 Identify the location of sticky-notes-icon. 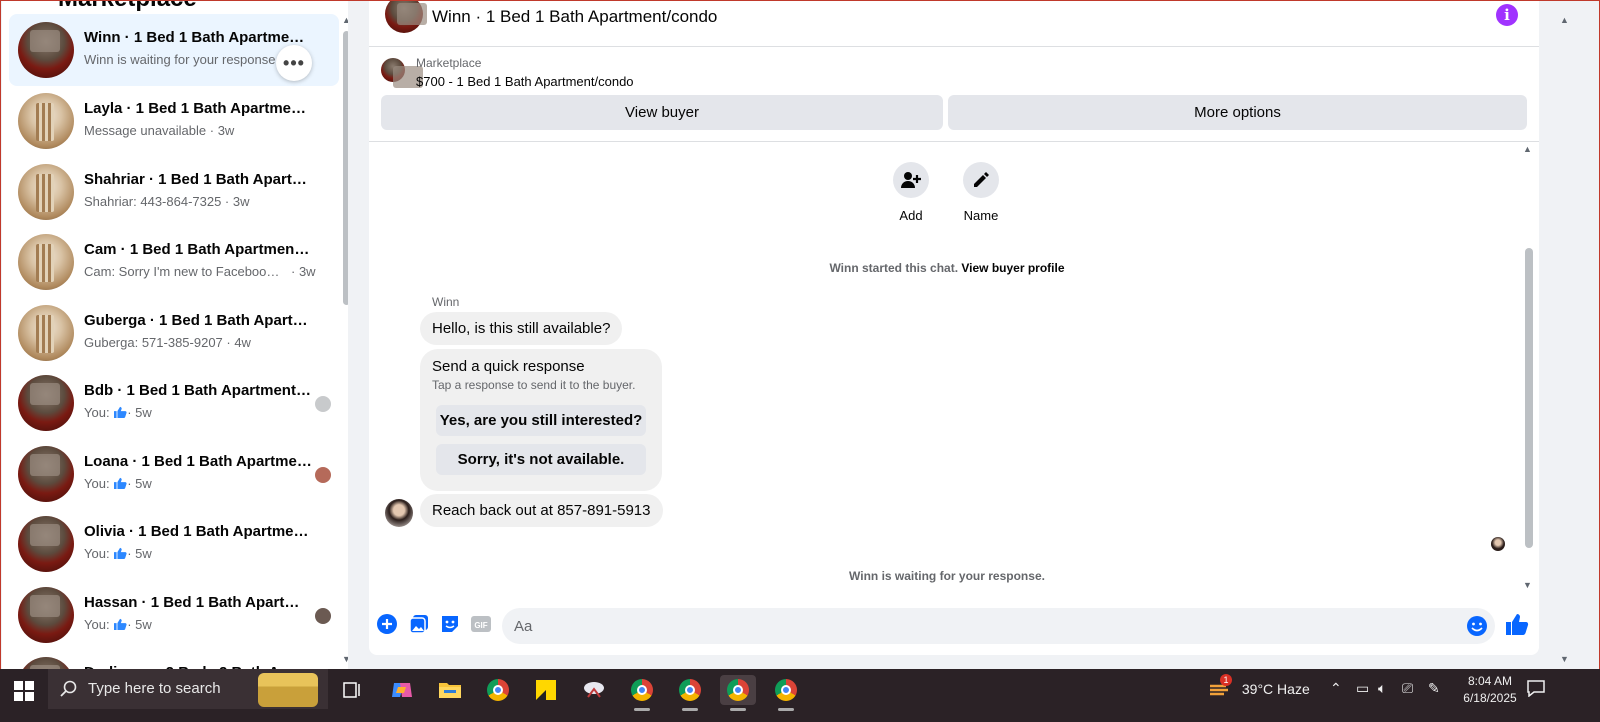
(546, 690).